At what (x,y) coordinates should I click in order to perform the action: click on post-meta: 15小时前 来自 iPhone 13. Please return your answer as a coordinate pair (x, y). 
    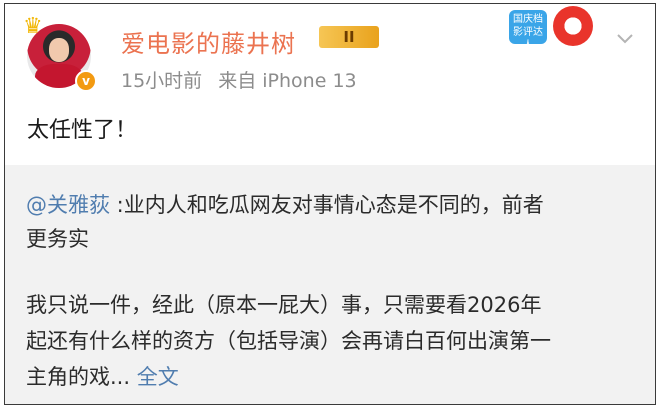
    Looking at the image, I should click on (239, 79).